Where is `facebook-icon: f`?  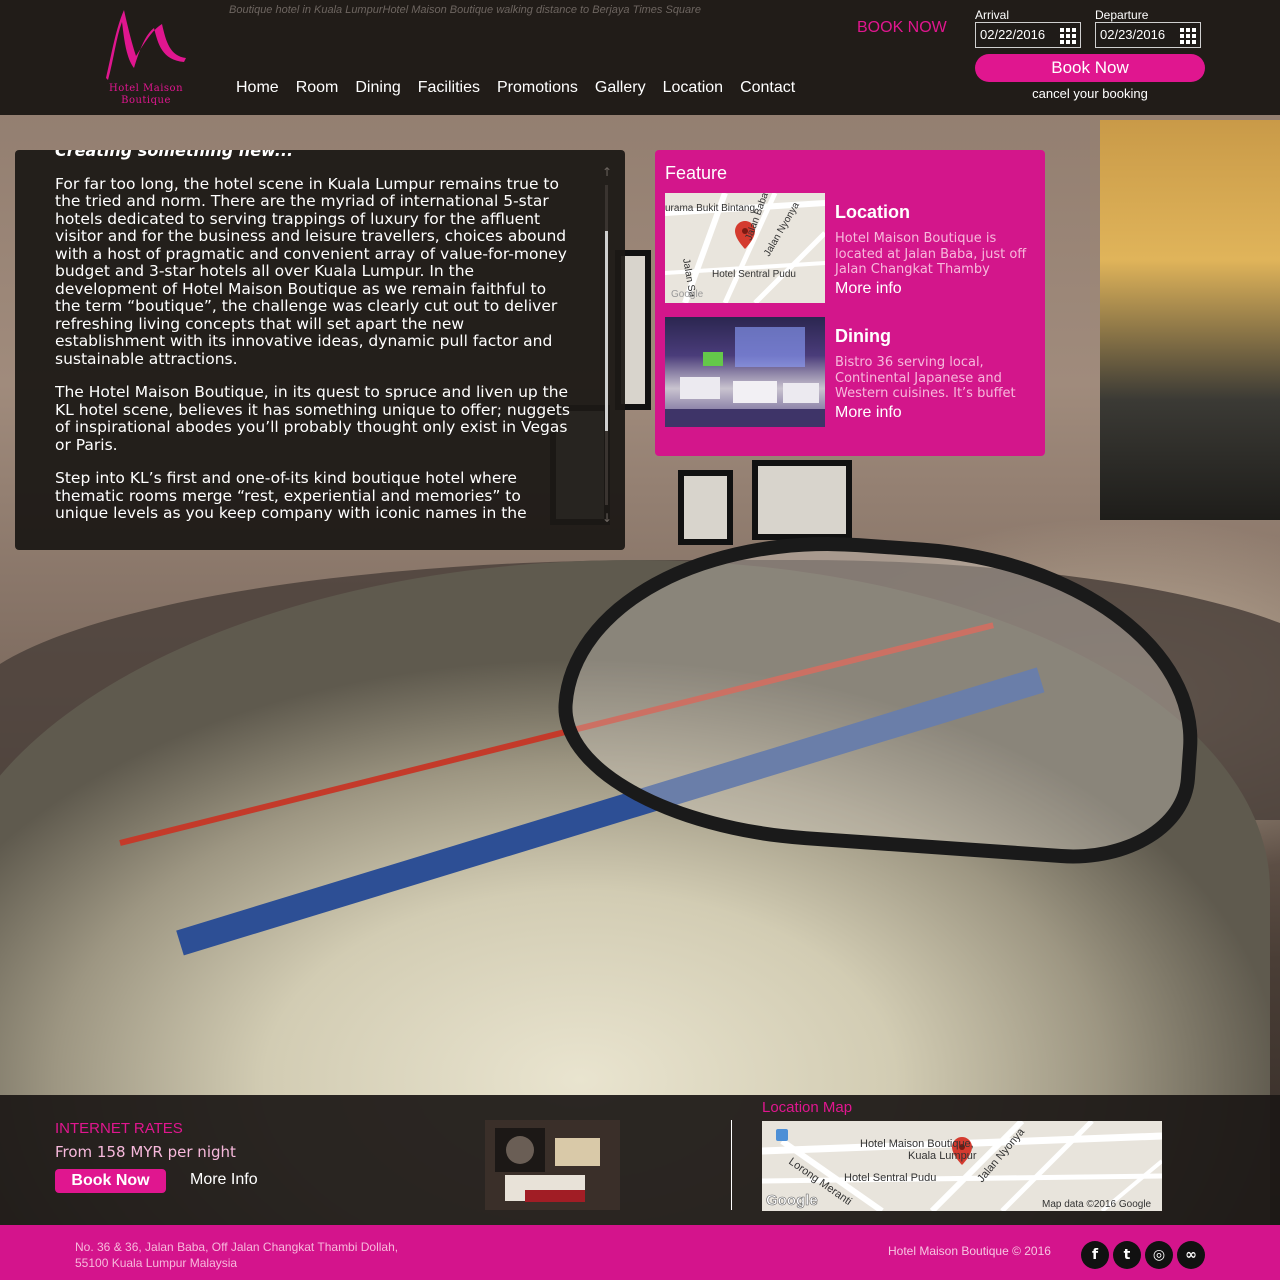
facebook-icon: f is located at coordinates (1095, 1255).